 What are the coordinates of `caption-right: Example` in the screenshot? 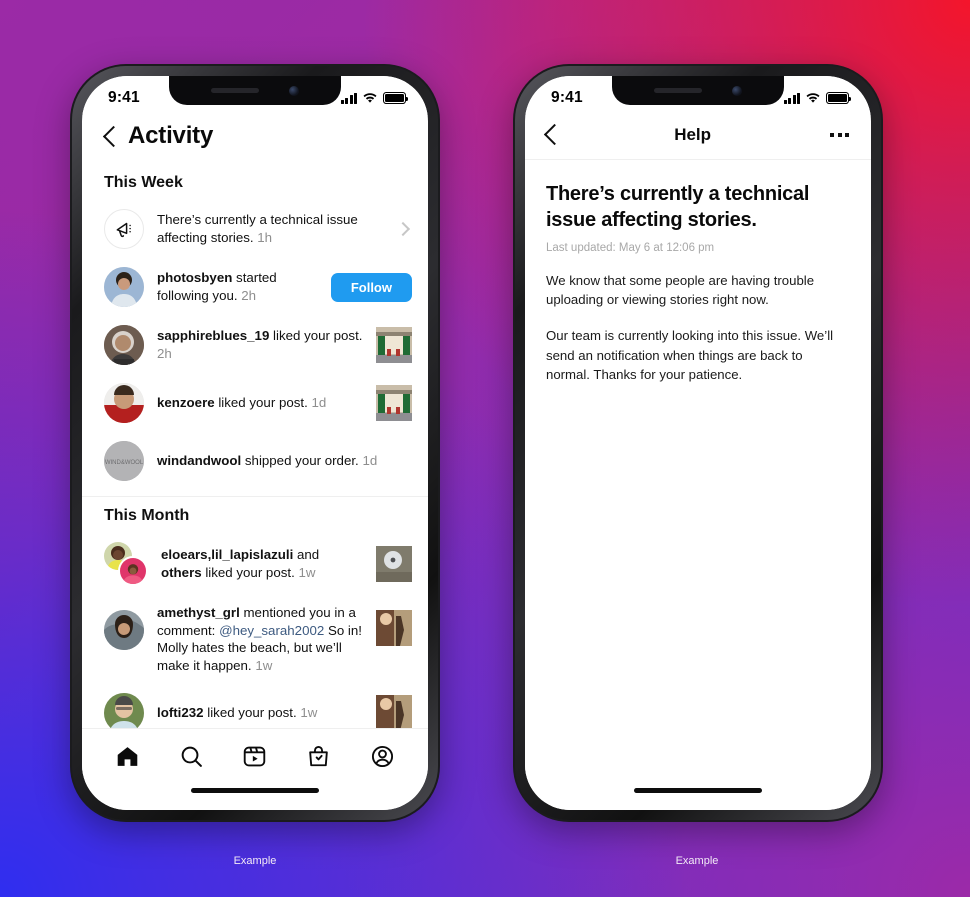 It's located at (697, 861).